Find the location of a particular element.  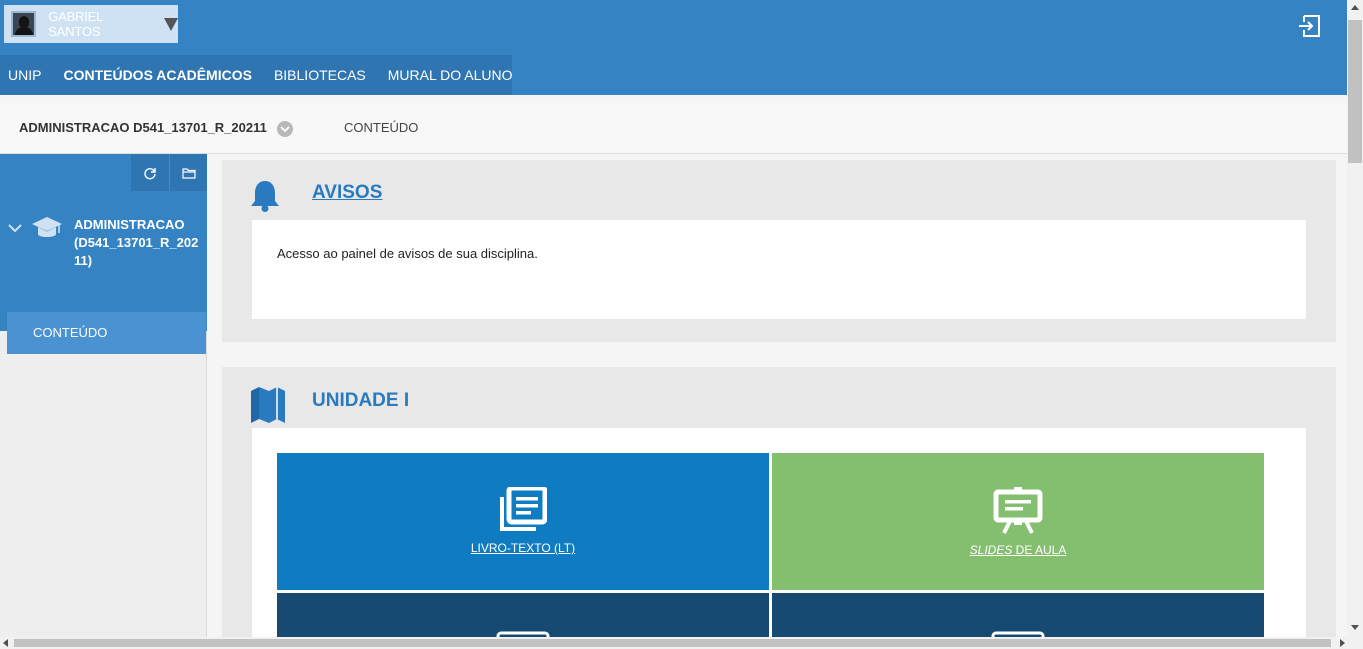

horizontal-scrollbar is located at coordinates (681, 643).